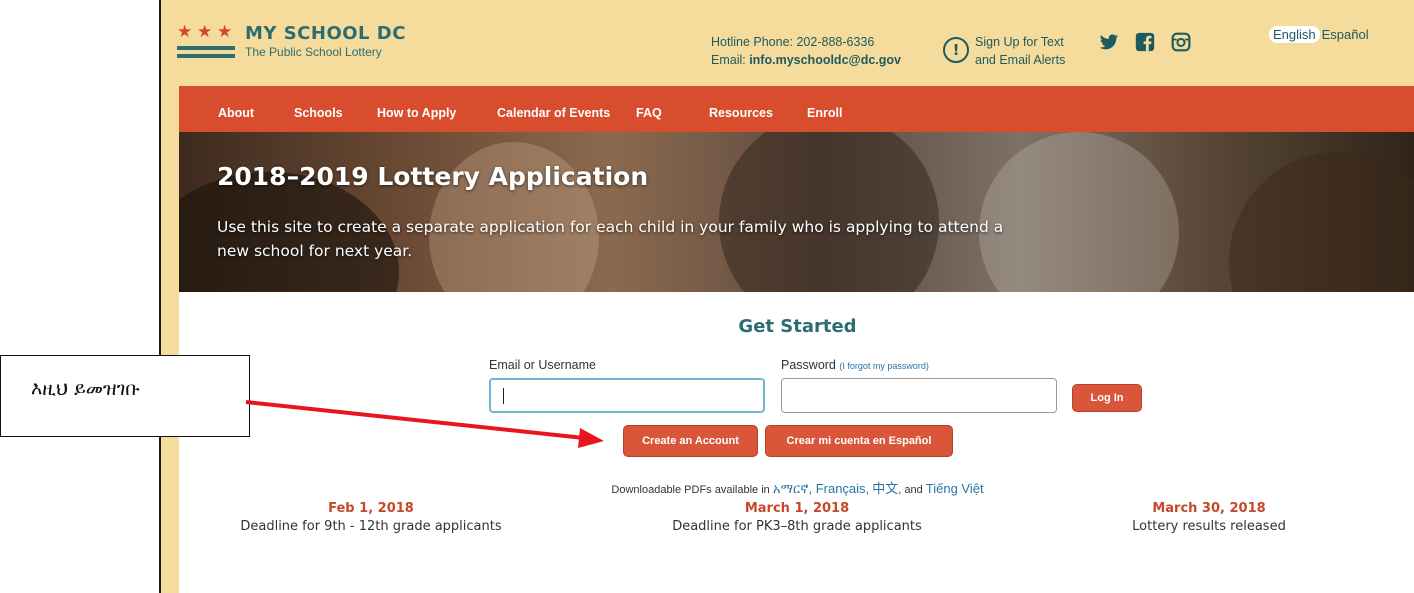  Describe the element at coordinates (825, 60) in the screenshot. I see `email-link: info.myschooldc@dc.gov` at that location.